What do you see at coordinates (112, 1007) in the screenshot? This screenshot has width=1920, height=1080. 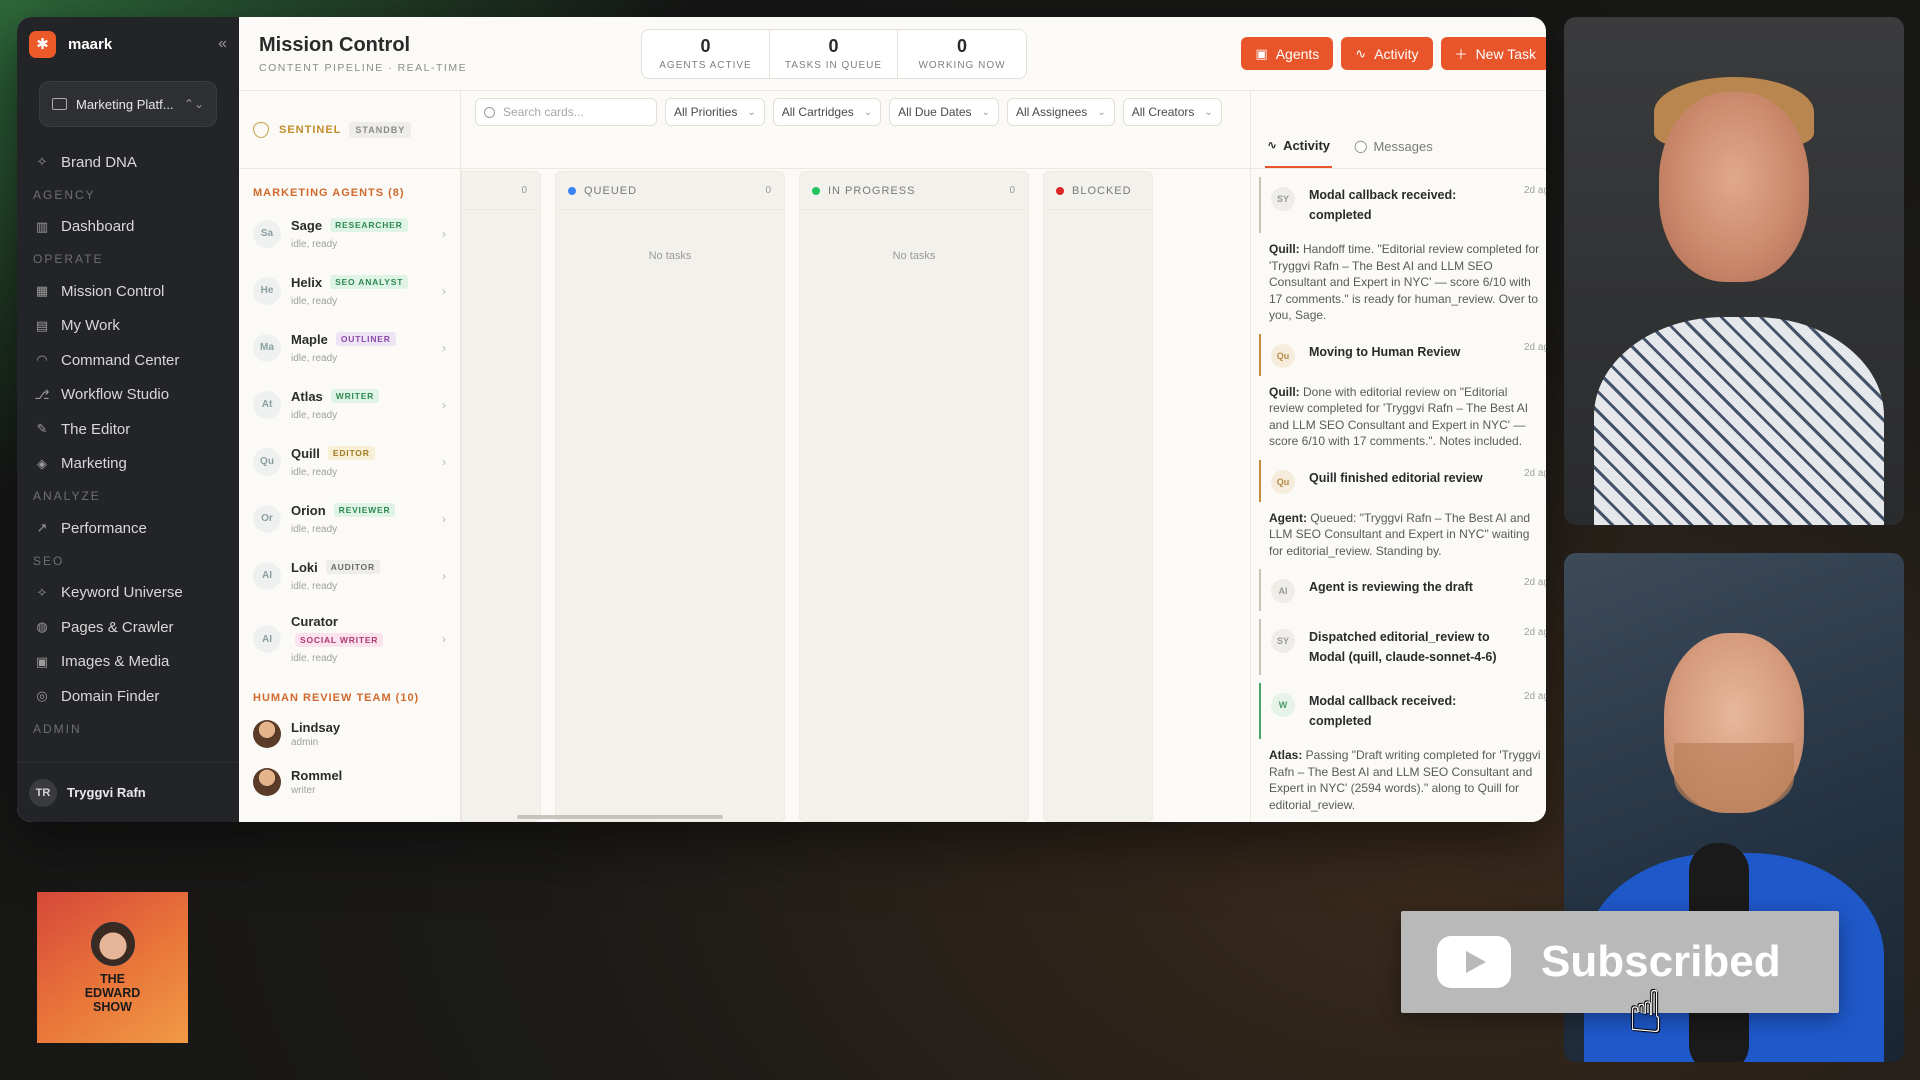 I see `show-title-line: SHOW` at bounding box center [112, 1007].